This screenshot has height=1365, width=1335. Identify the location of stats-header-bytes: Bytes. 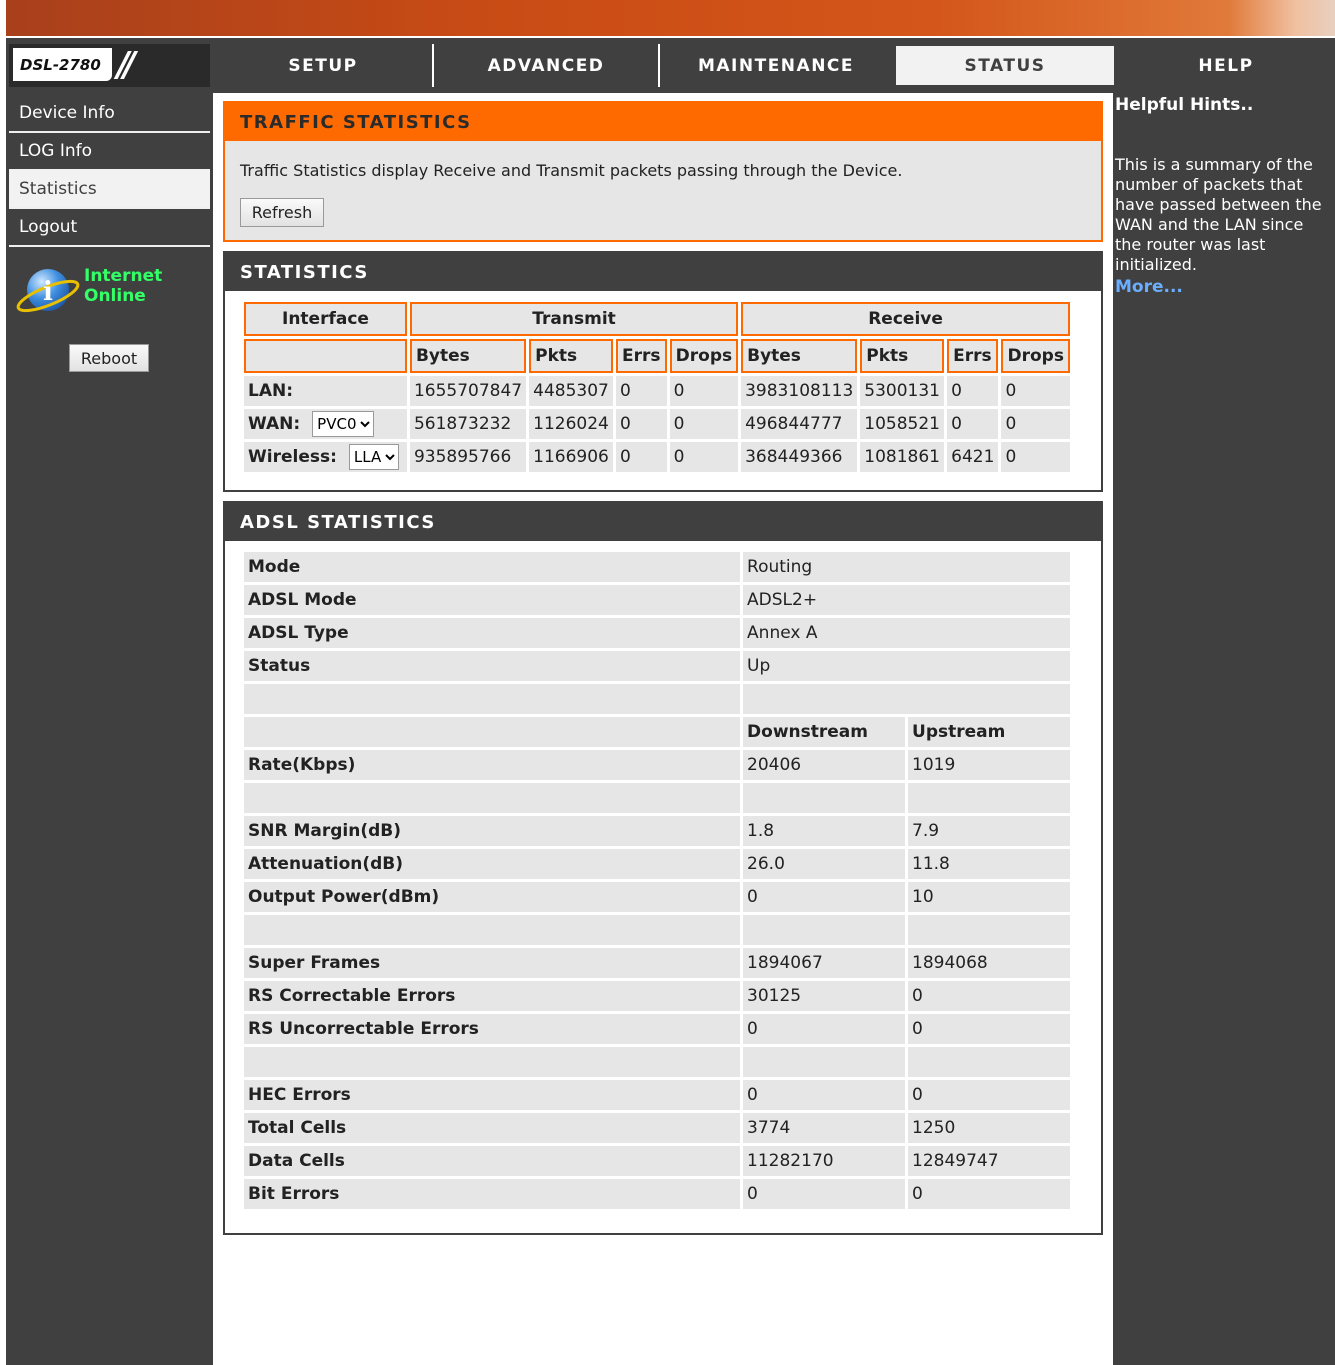
(468, 356).